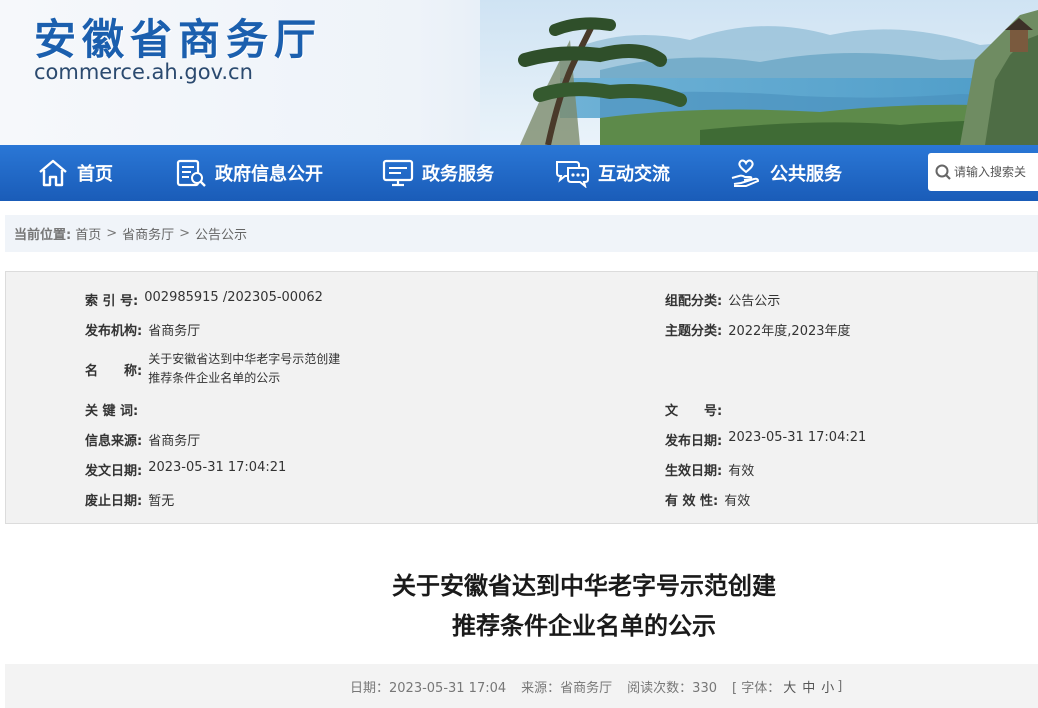 The height and width of the screenshot is (708, 1038). I want to click on meta-value: 公告公示, so click(754, 301).